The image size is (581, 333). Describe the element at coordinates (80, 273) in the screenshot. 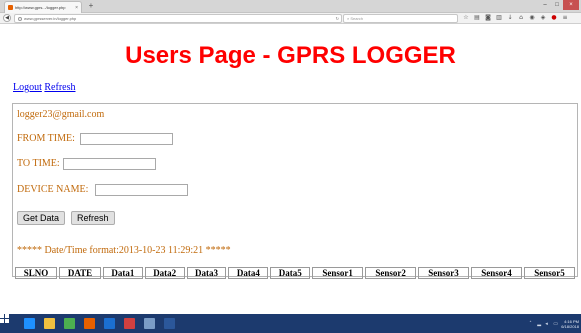

I see `col-date: DATE` at that location.